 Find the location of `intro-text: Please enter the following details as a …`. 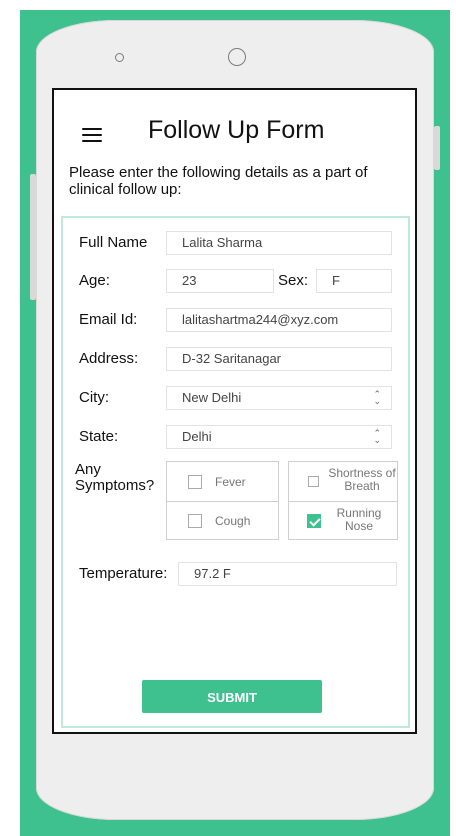

intro-text: Please enter the following details as a … is located at coordinates (218, 181).